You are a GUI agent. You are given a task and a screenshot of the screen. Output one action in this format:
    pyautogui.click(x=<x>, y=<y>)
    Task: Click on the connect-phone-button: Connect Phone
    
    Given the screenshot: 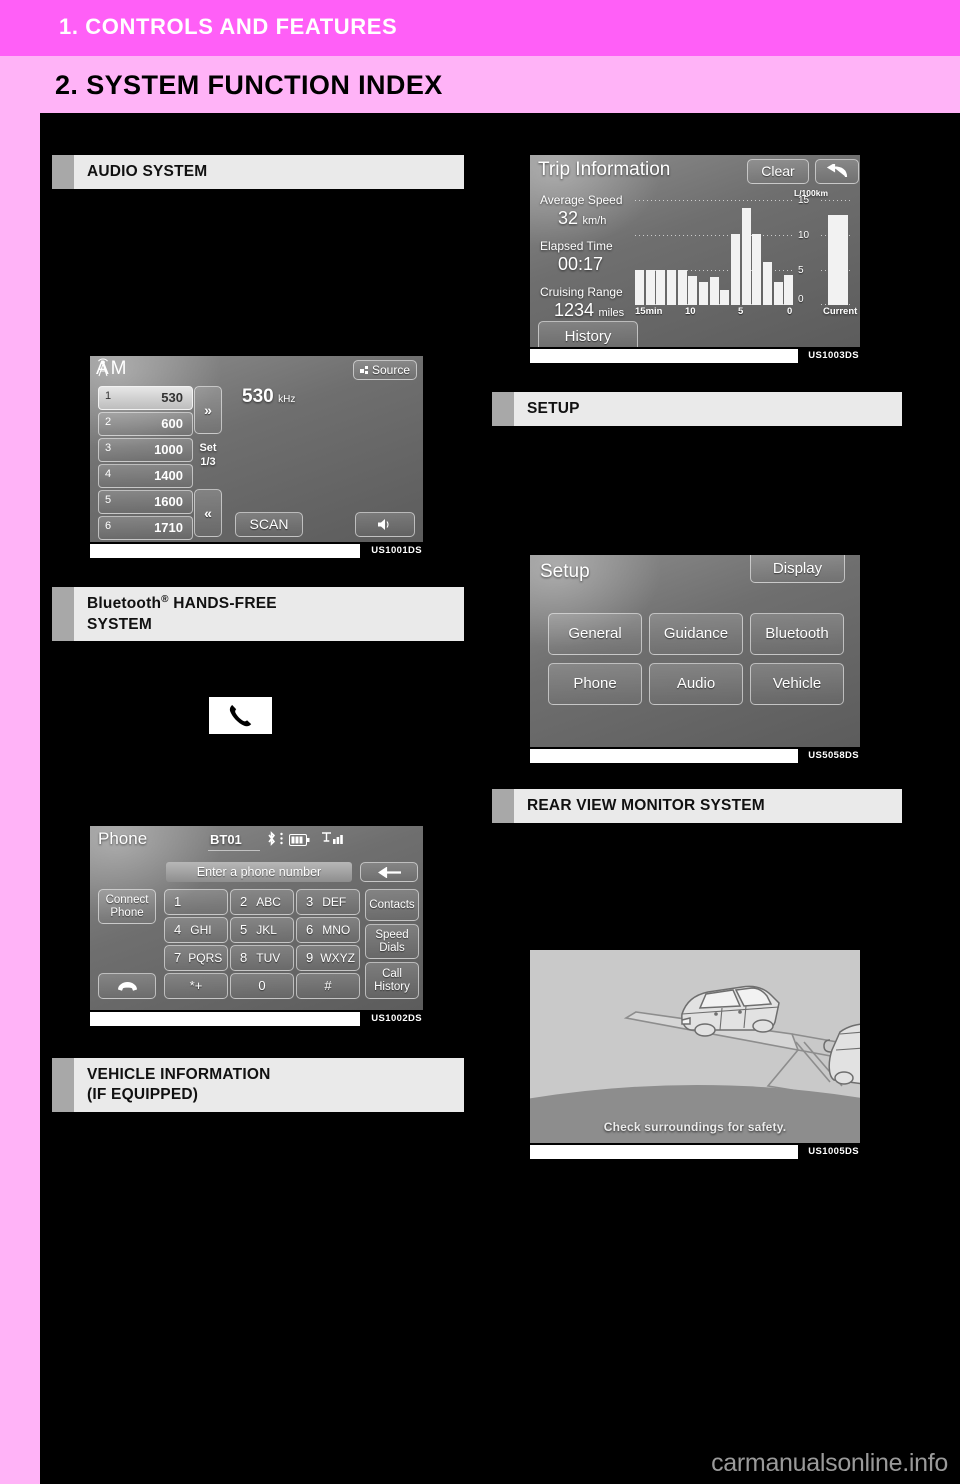 What is the action you would take?
    pyautogui.click(x=127, y=906)
    